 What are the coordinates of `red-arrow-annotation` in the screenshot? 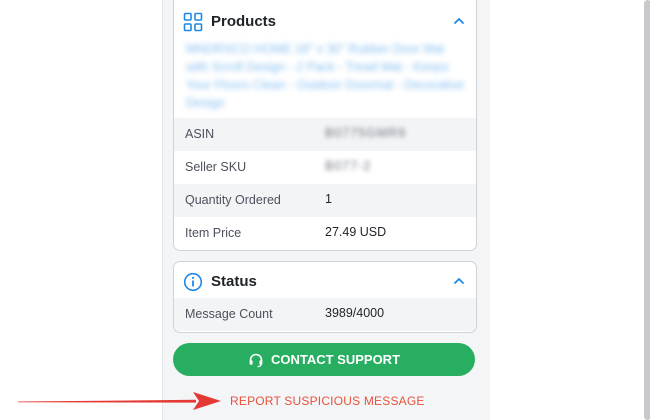 It's located at (119, 401).